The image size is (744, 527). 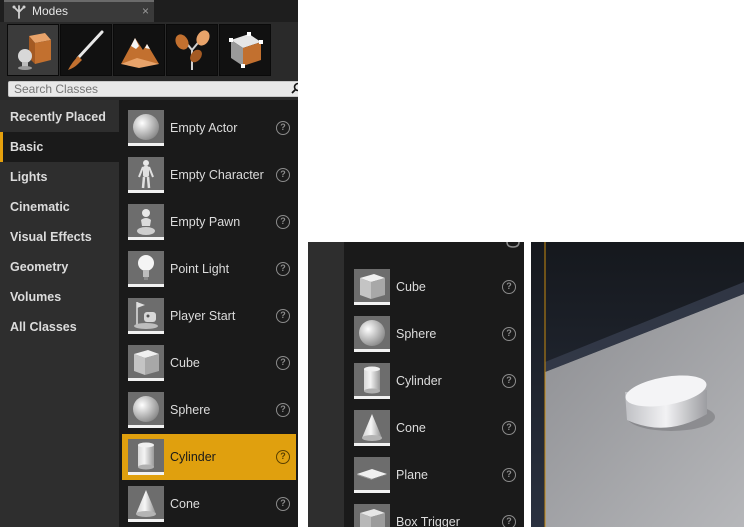 I want to click on paint-mode-icon, so click(x=86, y=50).